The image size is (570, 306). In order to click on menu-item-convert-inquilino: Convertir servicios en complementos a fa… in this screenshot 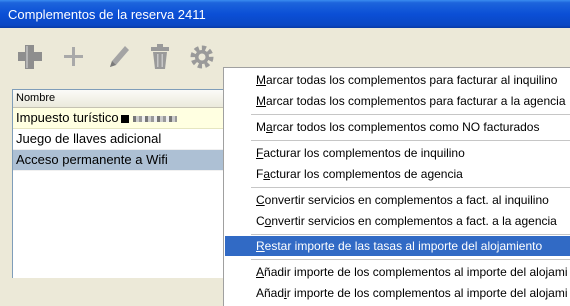, I will do `click(397, 200)`.